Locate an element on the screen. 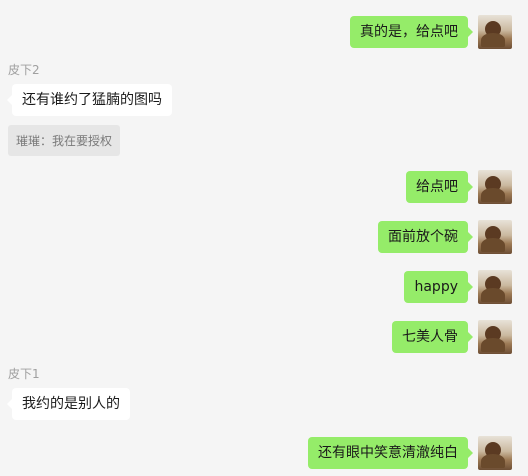  message-text: 我约的是别人的 is located at coordinates (71, 404).